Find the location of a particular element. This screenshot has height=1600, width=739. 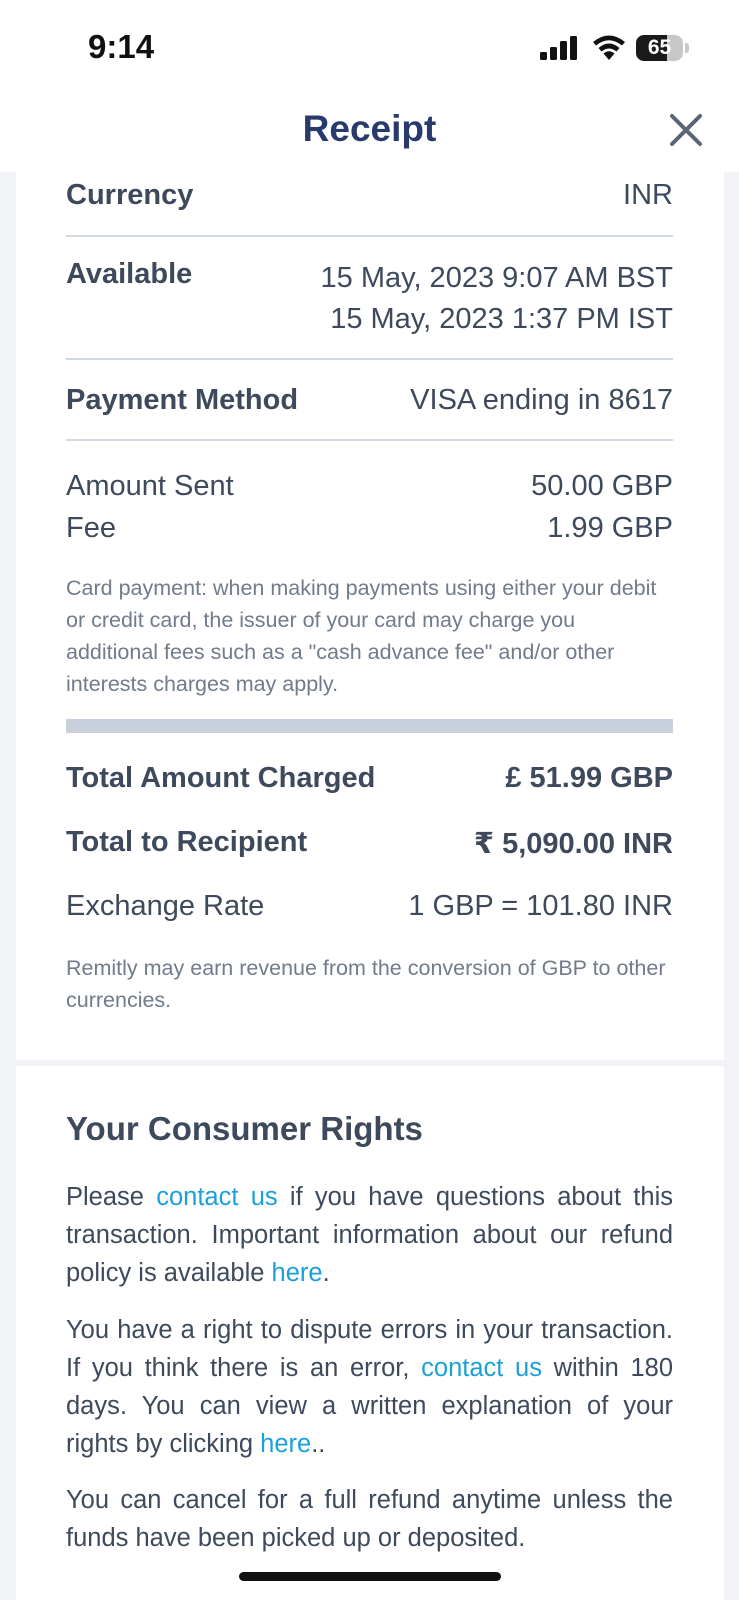

exchange-rate-row: Exchange Rate 1 GBP = 101.80 INR is located at coordinates (369, 906).